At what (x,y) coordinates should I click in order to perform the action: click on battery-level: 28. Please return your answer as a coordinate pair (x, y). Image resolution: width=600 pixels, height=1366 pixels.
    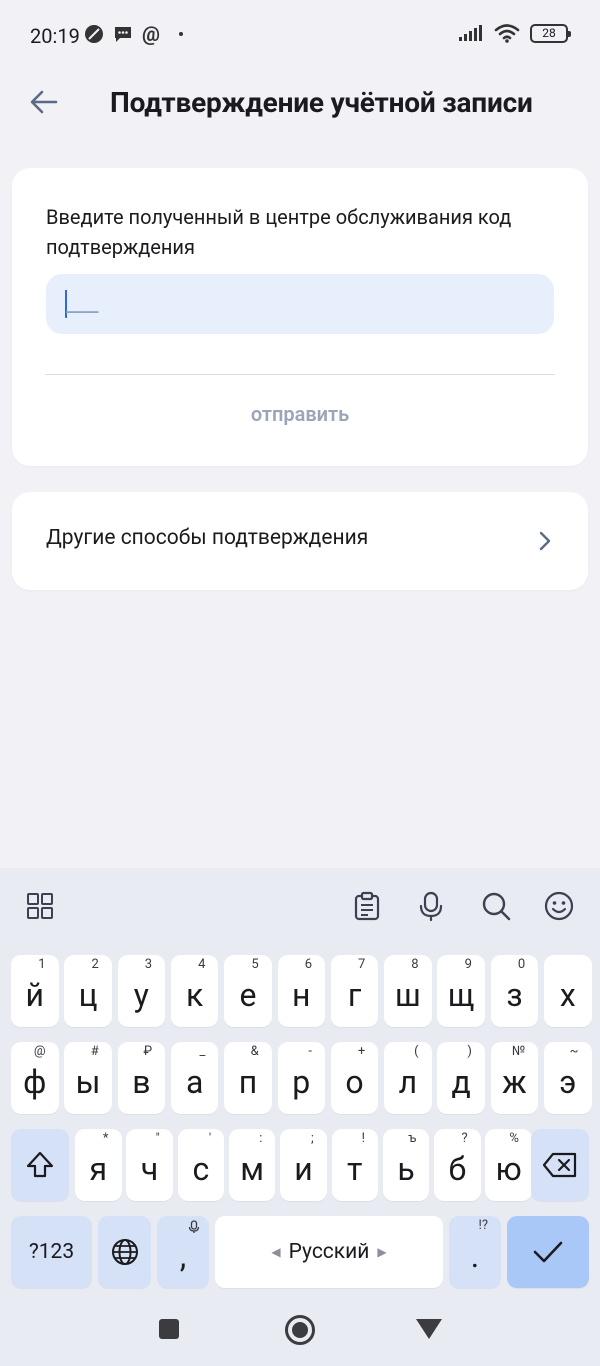
    Looking at the image, I should click on (549, 33).